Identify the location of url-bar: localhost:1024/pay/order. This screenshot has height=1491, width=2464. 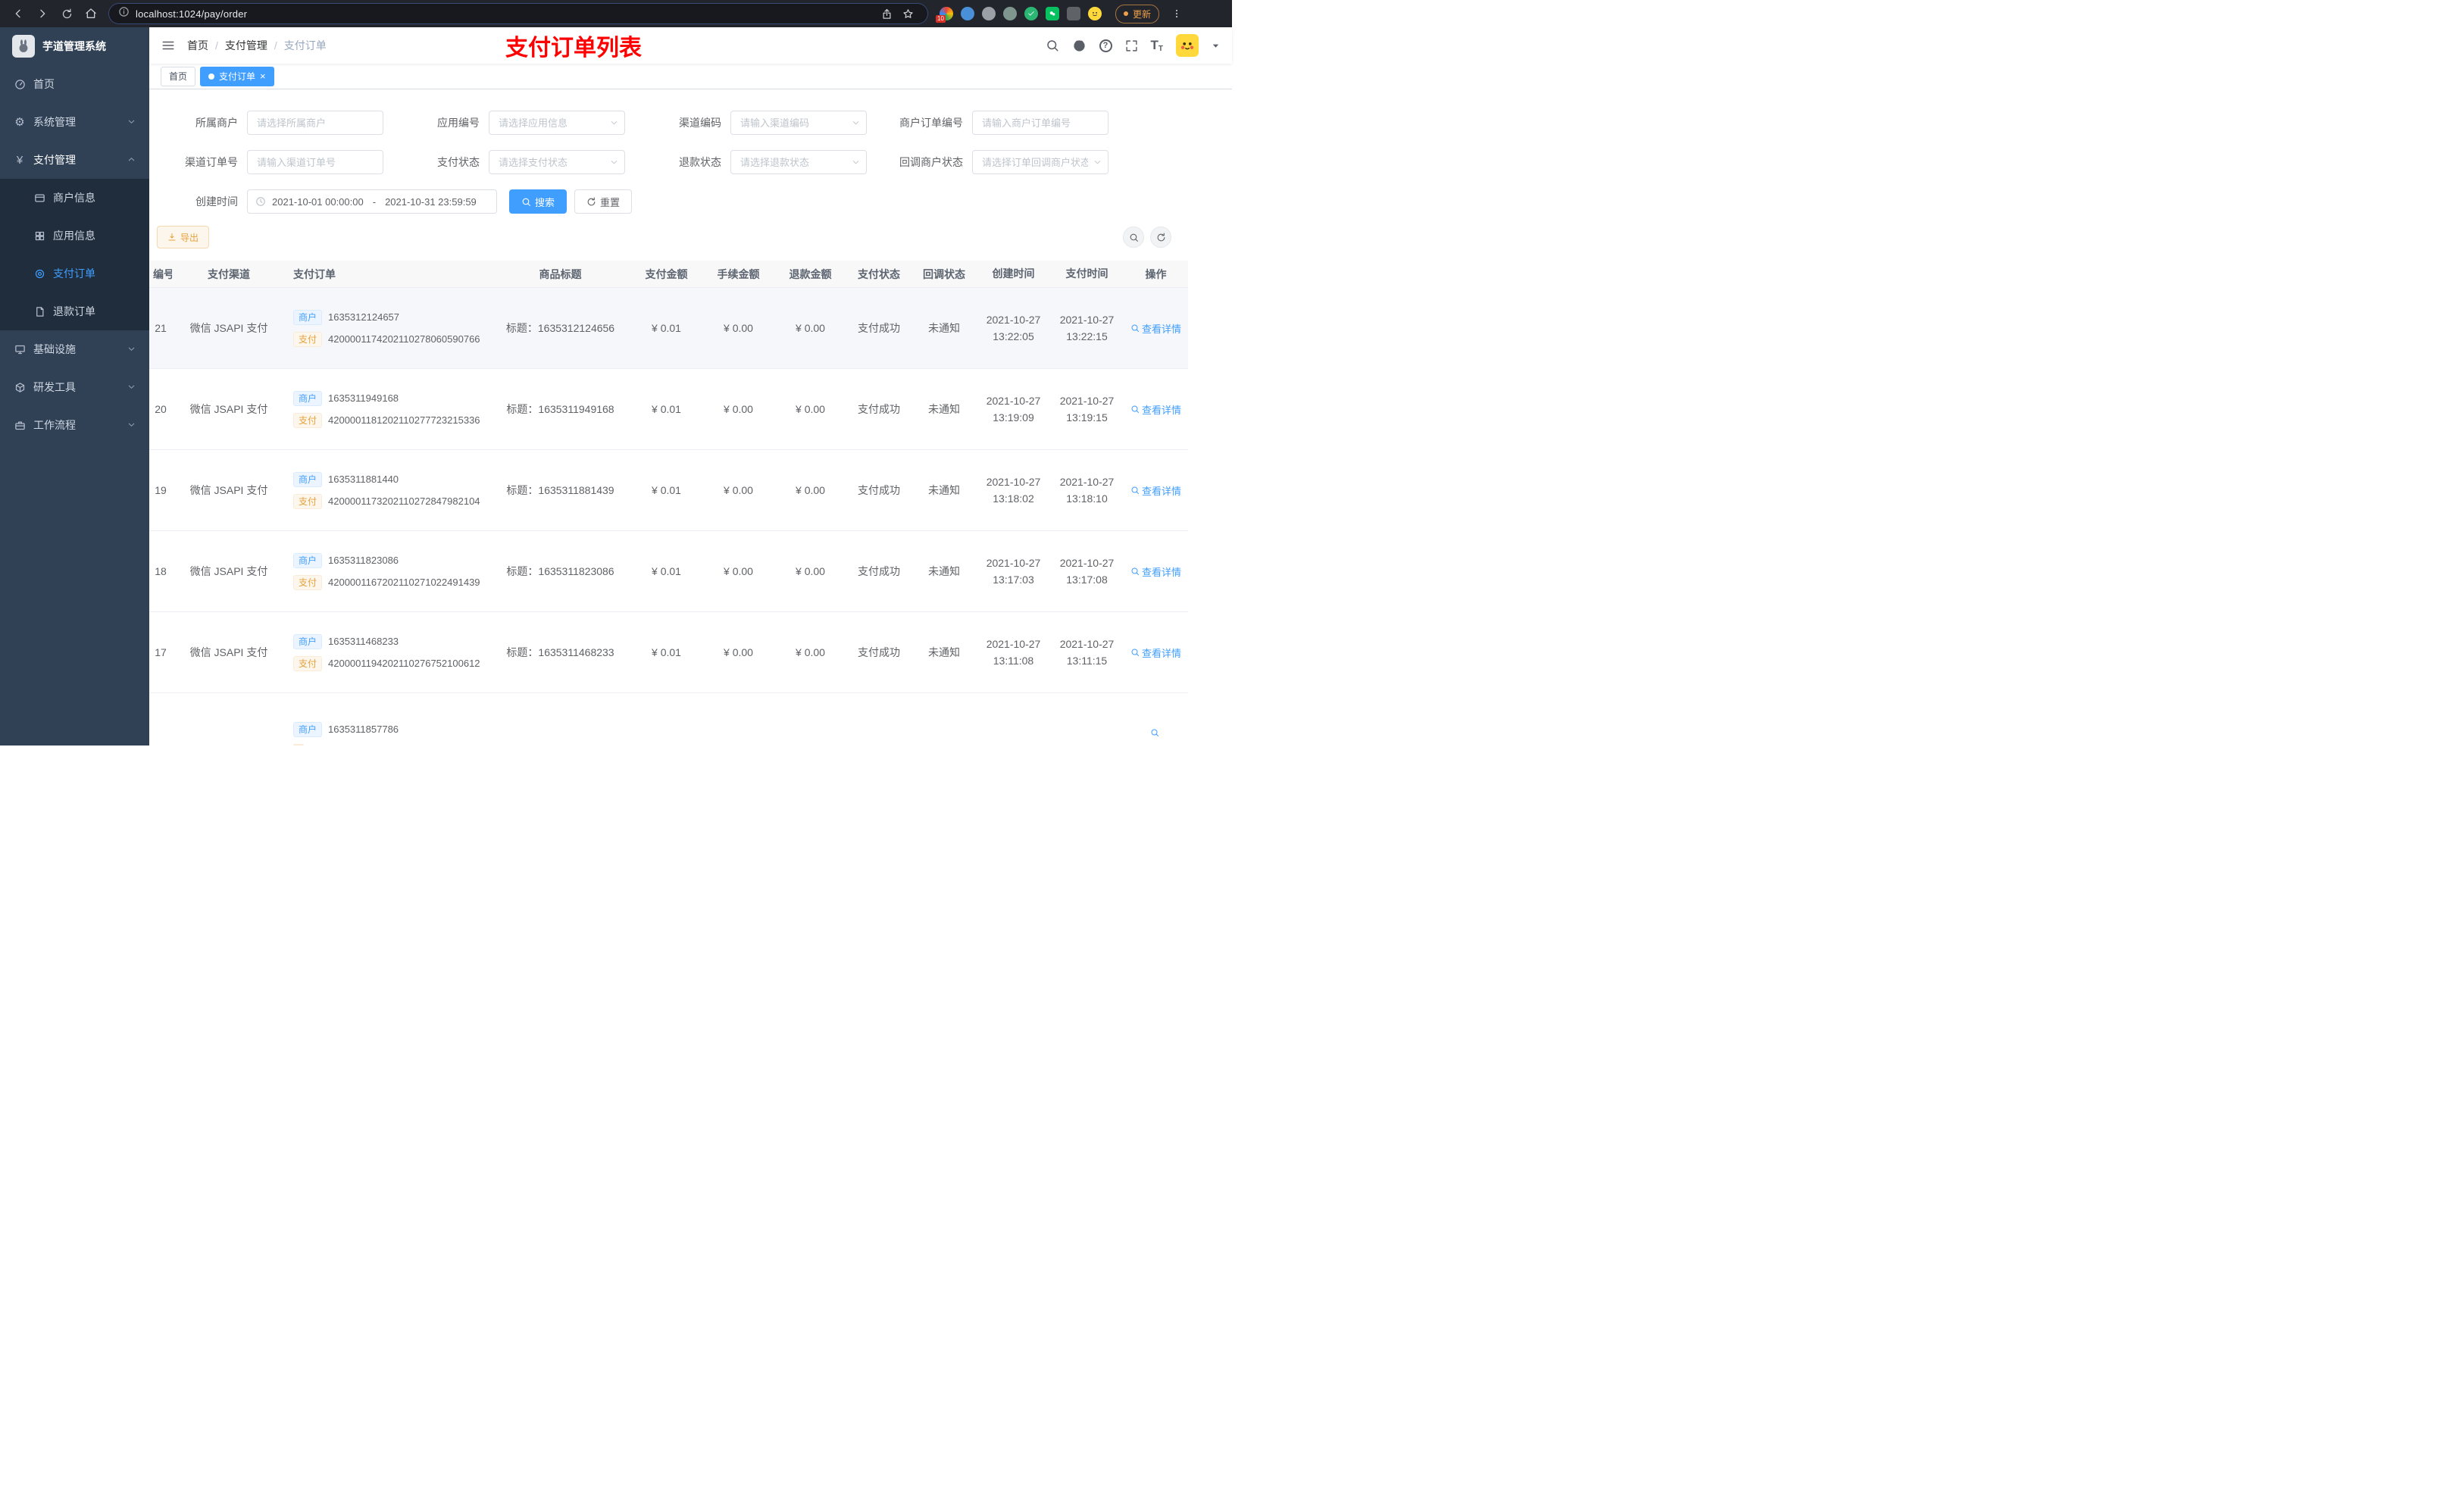
(518, 13).